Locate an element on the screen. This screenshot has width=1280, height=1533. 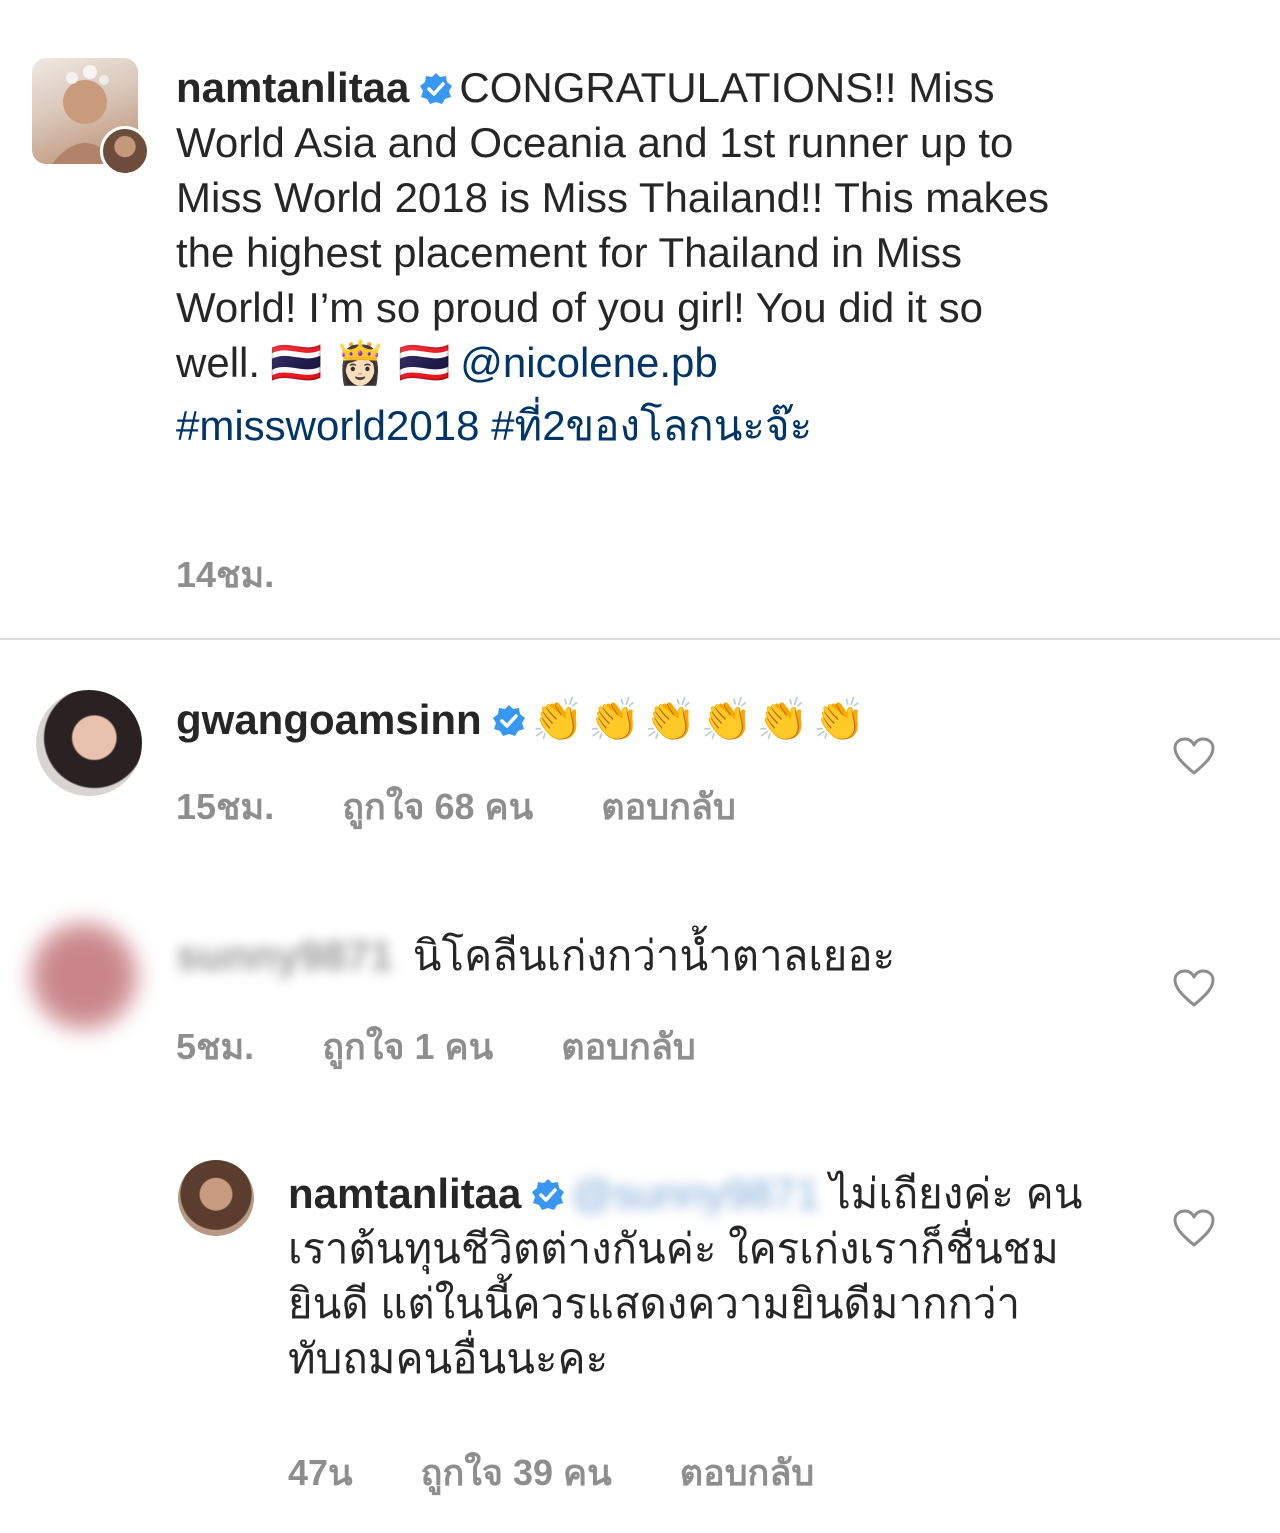
reply-likes: ถูกใจ 39 คน is located at coordinates (516, 1472).